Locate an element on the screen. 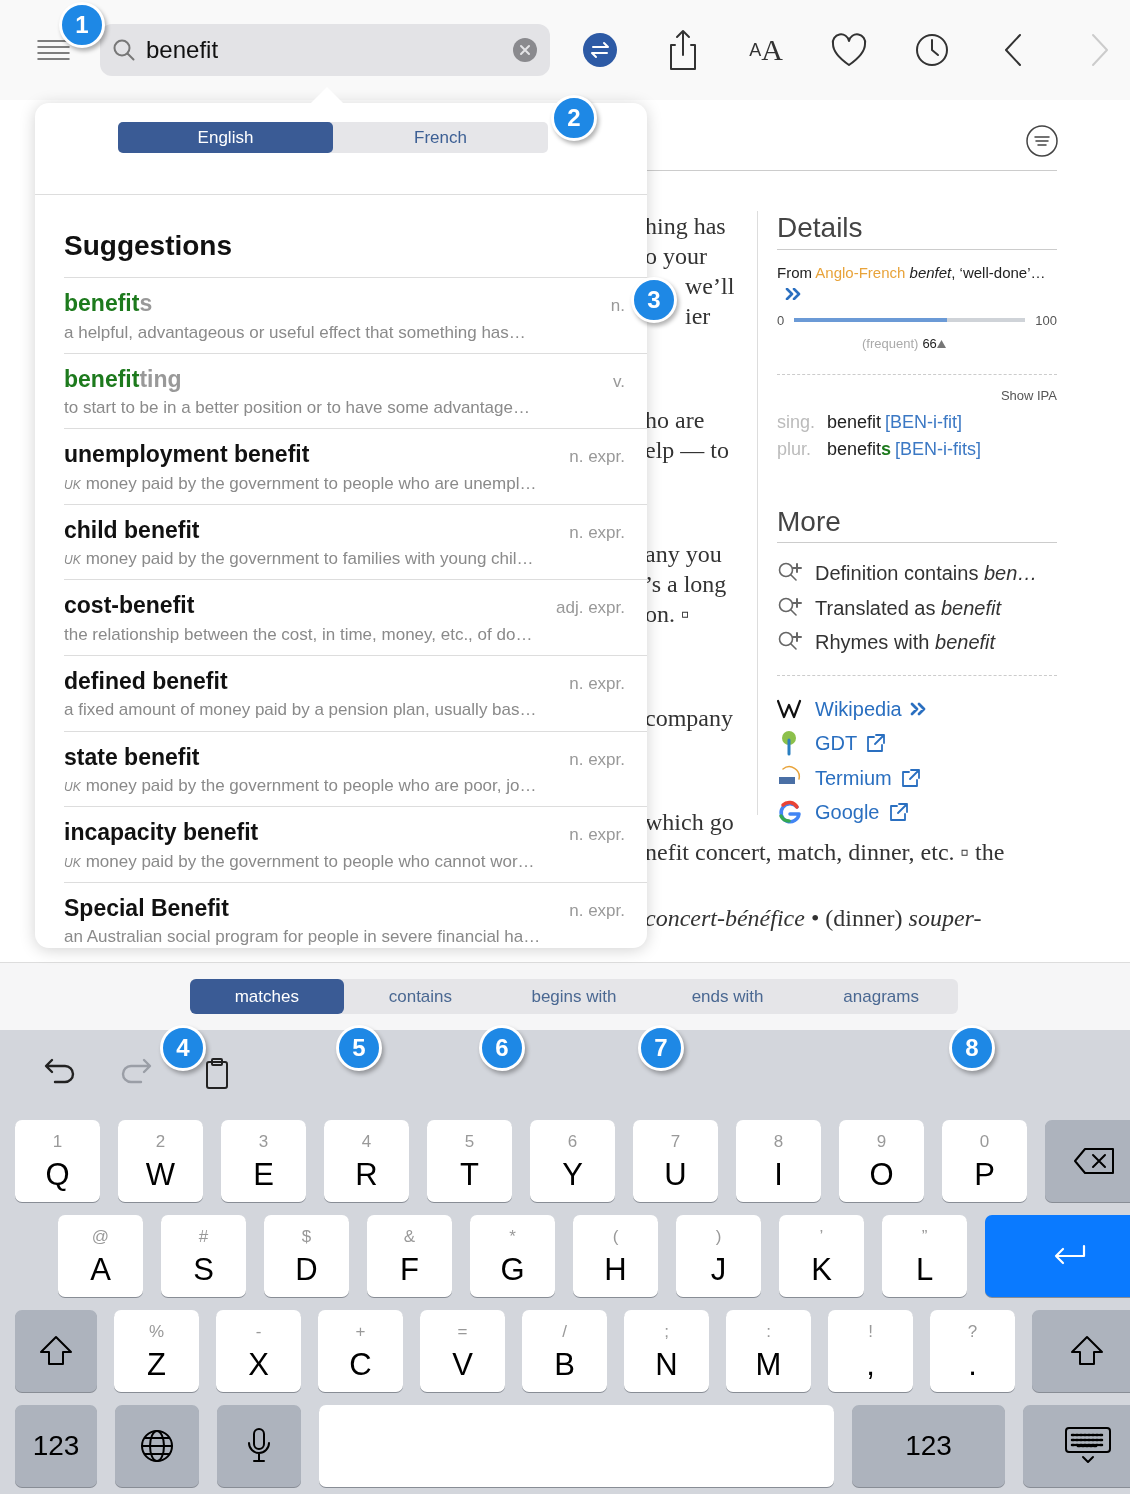  reference-link: GDT is located at coordinates (836, 743).